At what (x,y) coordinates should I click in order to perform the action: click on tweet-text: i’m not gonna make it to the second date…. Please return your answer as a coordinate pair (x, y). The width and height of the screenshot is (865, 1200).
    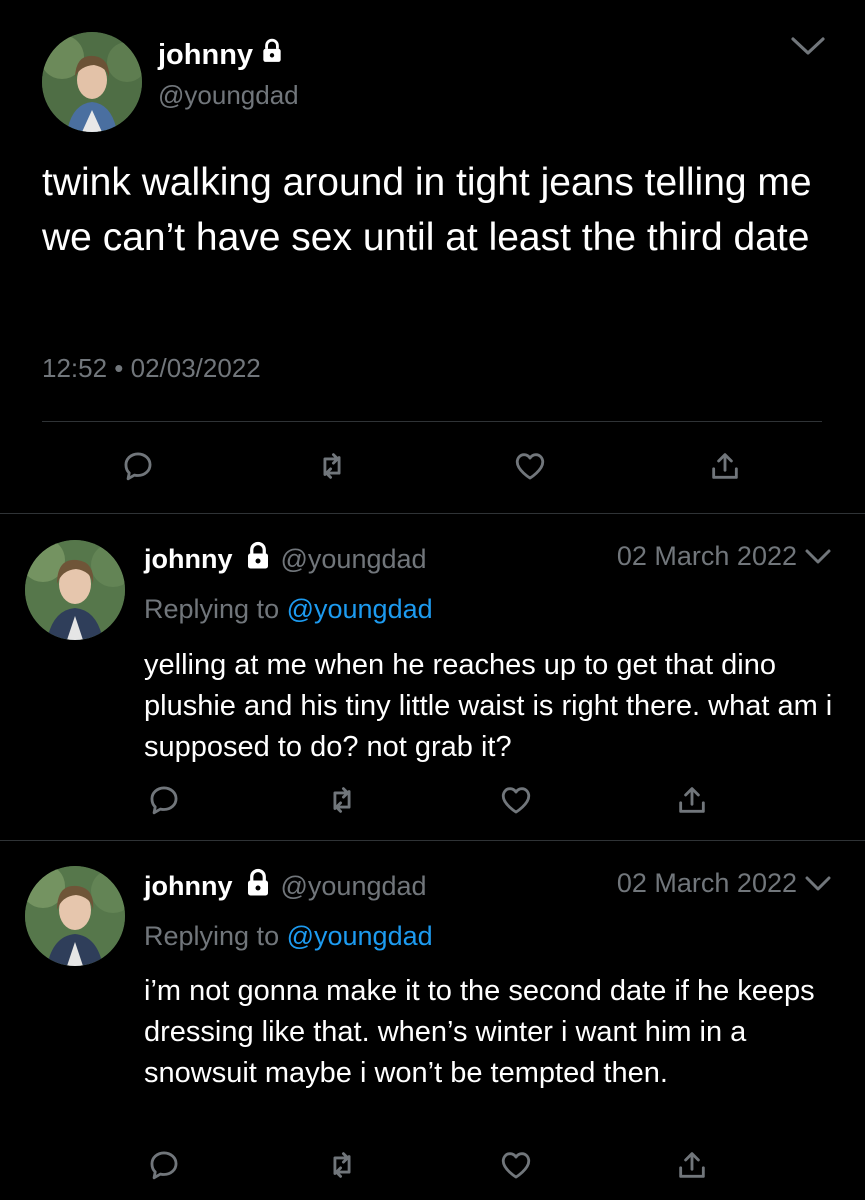
    Looking at the image, I should click on (479, 1032).